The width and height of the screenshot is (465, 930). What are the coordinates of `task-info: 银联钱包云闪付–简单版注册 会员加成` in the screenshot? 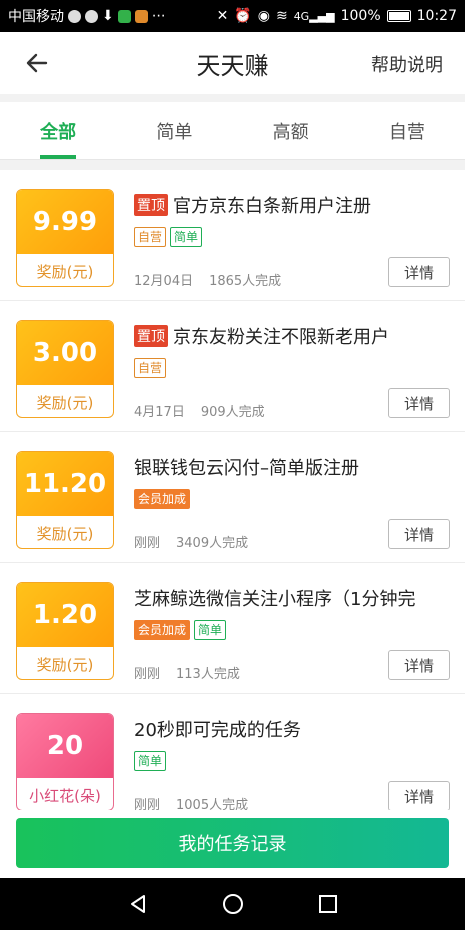 It's located at (292, 481).